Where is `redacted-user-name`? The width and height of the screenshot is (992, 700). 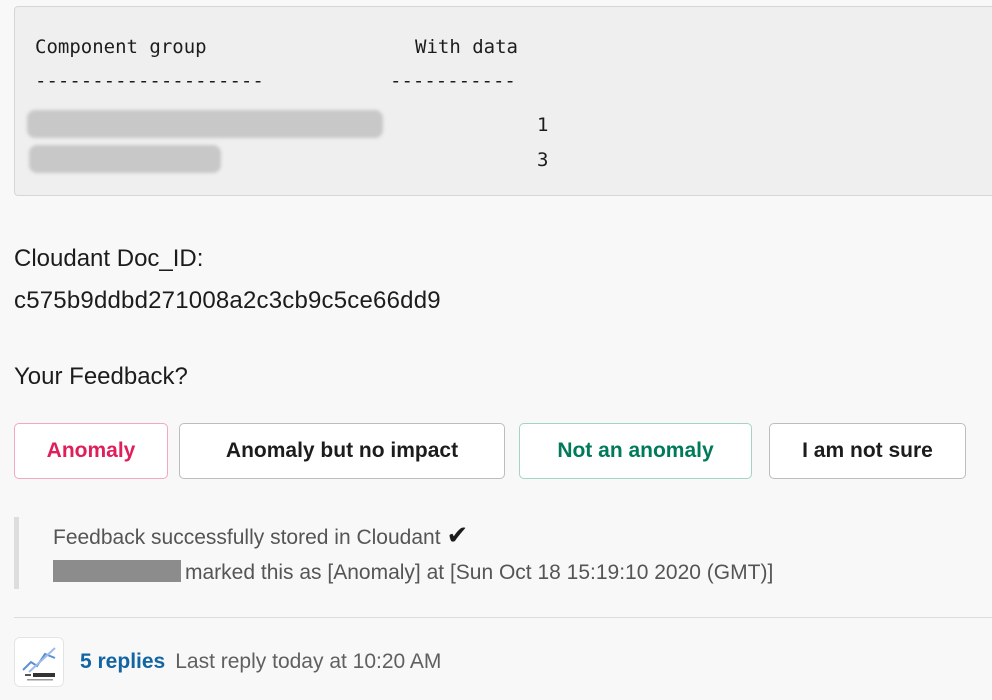 redacted-user-name is located at coordinates (117, 571).